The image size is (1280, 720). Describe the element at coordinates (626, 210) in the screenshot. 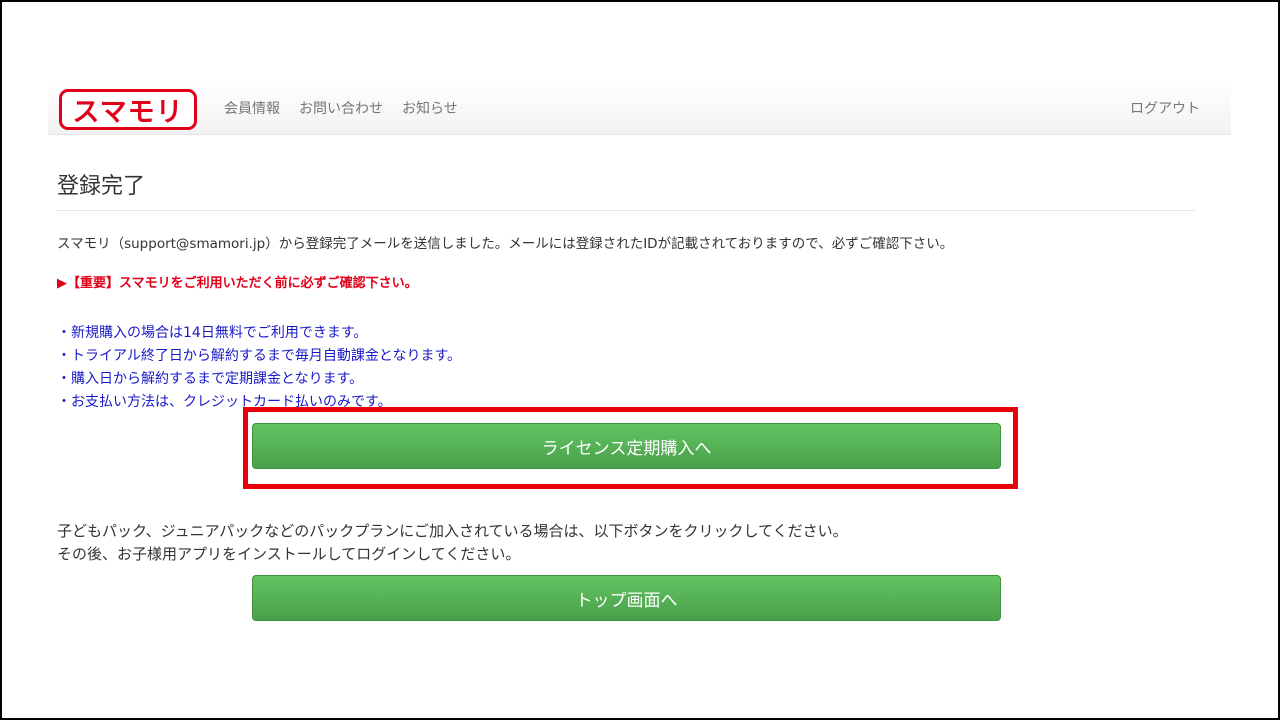

I see `title-divider` at that location.